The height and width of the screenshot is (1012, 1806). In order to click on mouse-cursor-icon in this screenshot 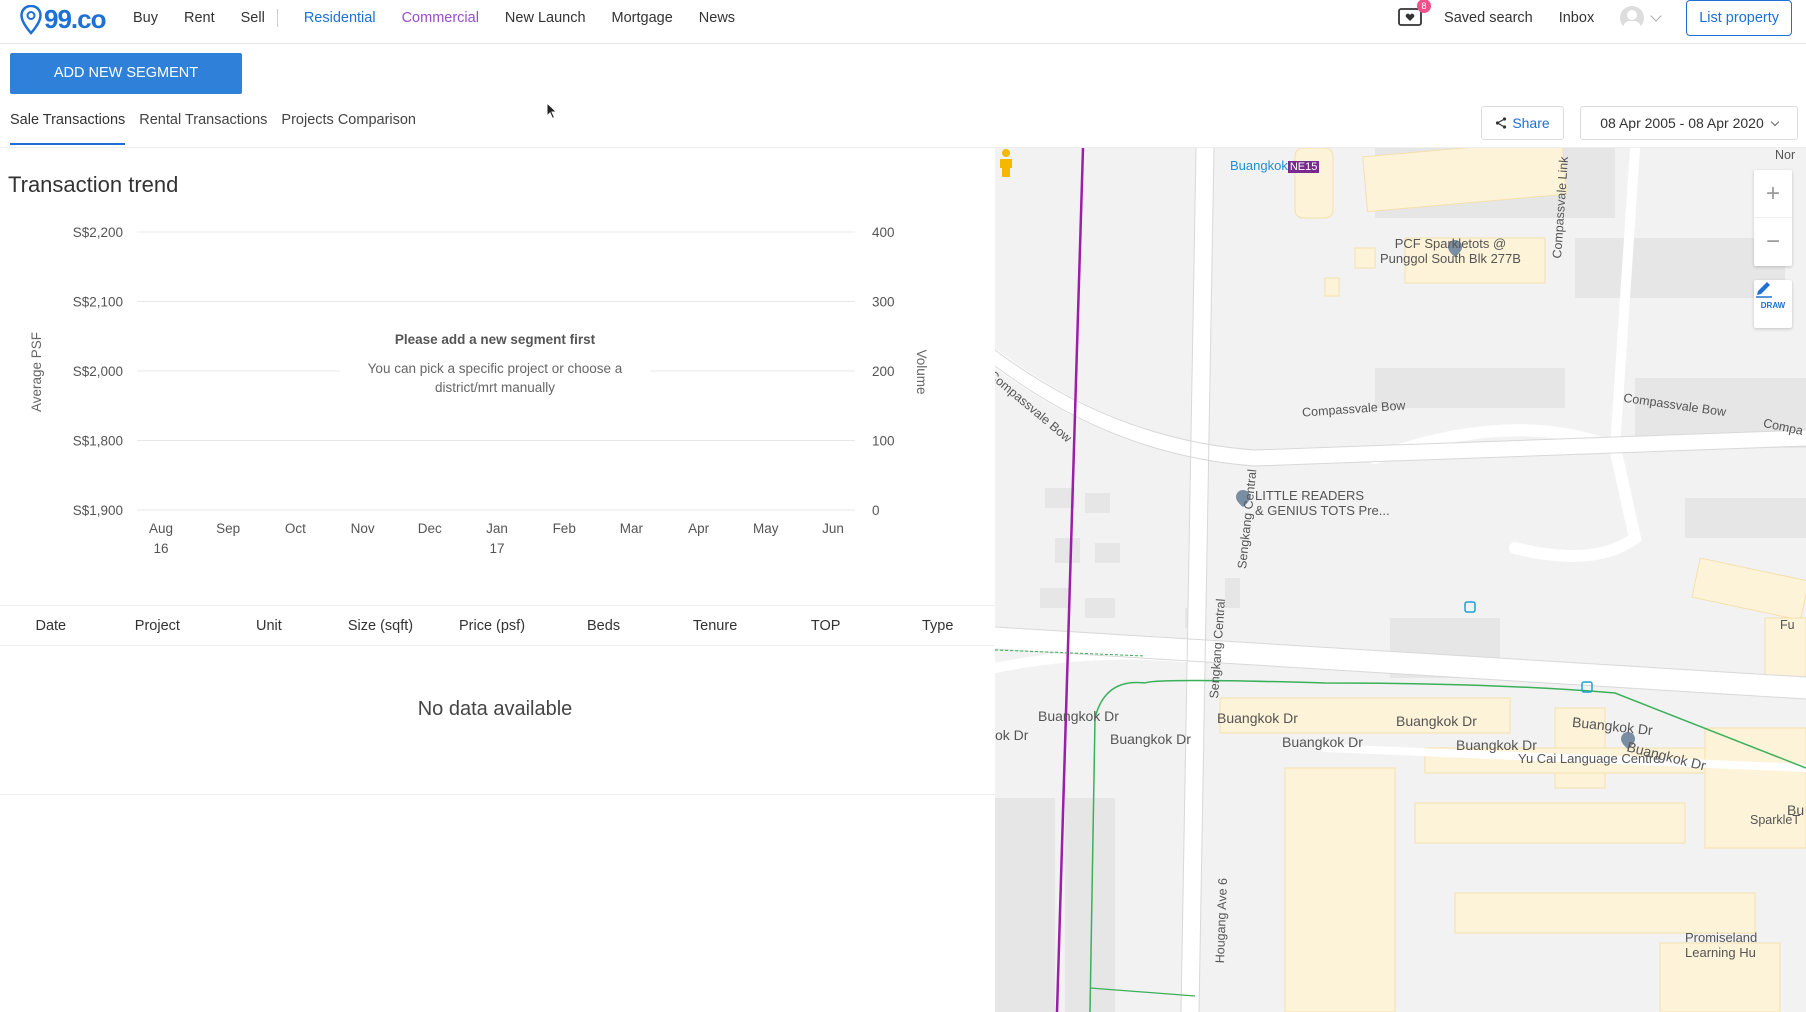, I will do `click(552, 111)`.